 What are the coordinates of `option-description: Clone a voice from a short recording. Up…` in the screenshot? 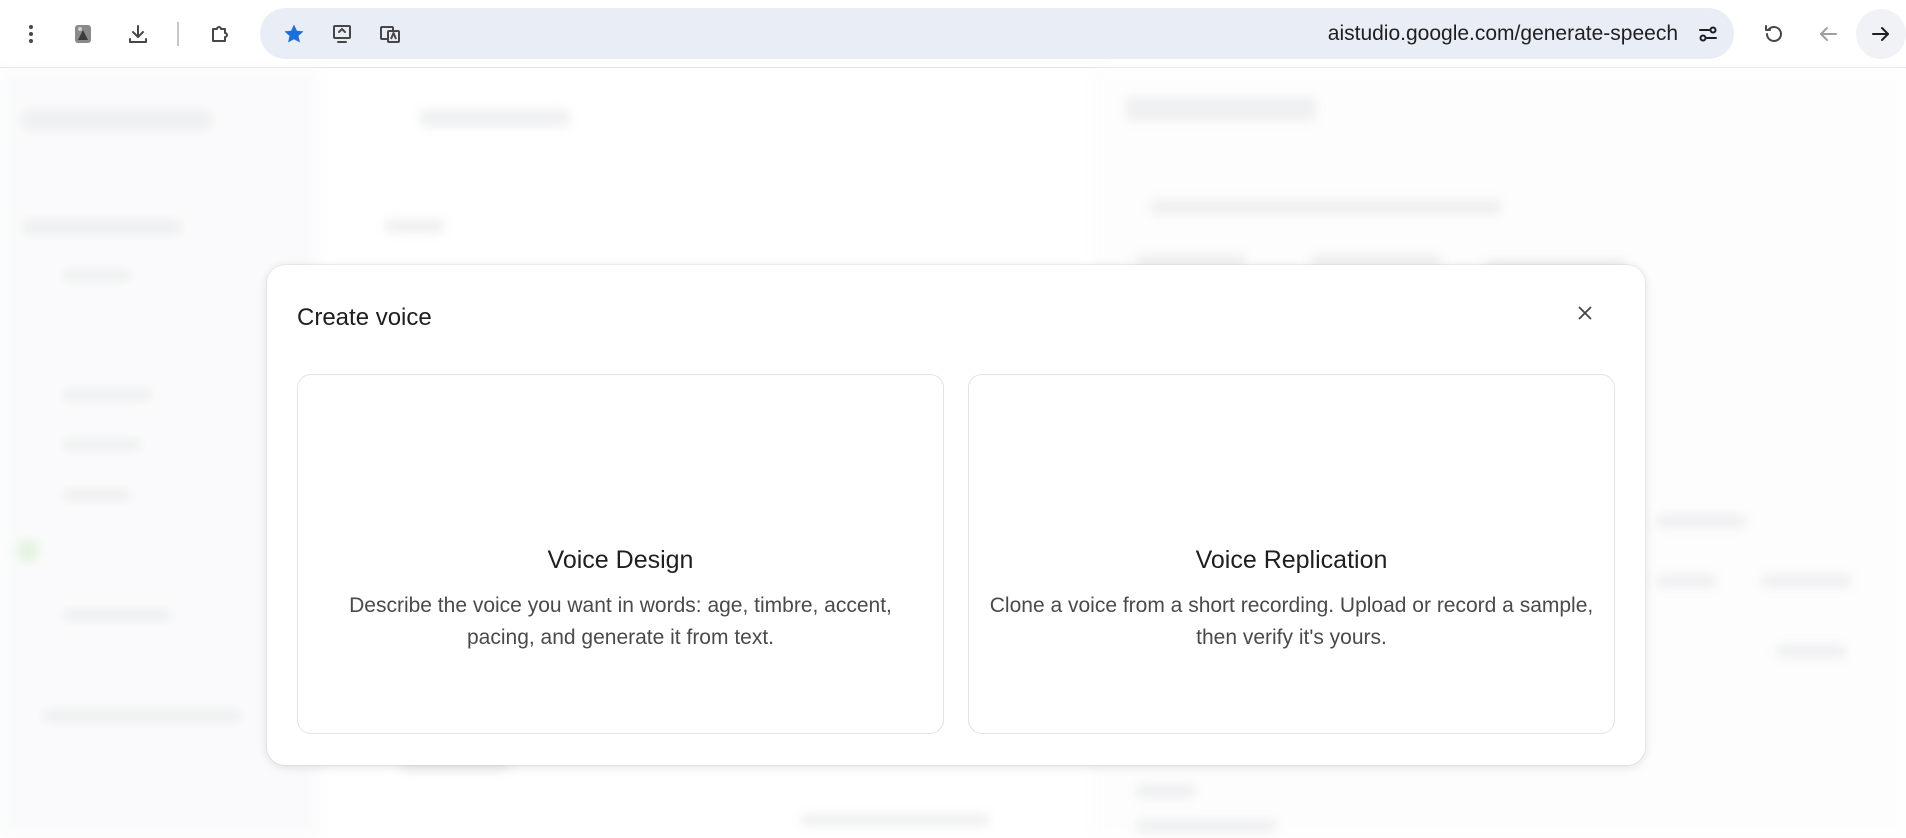 It's located at (1291, 621).